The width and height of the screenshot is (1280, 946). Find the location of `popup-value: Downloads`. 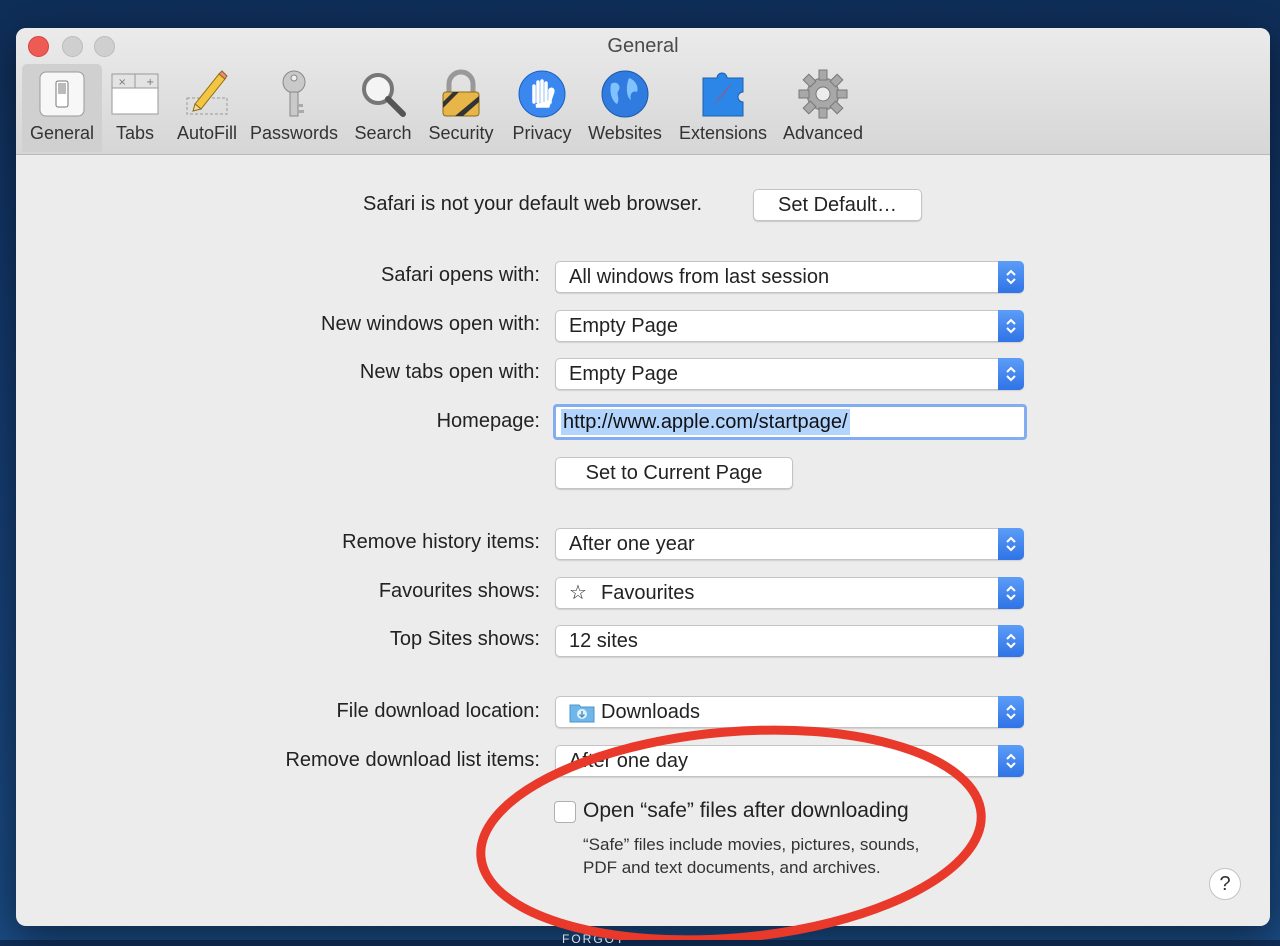

popup-value: Downloads is located at coordinates (650, 712).